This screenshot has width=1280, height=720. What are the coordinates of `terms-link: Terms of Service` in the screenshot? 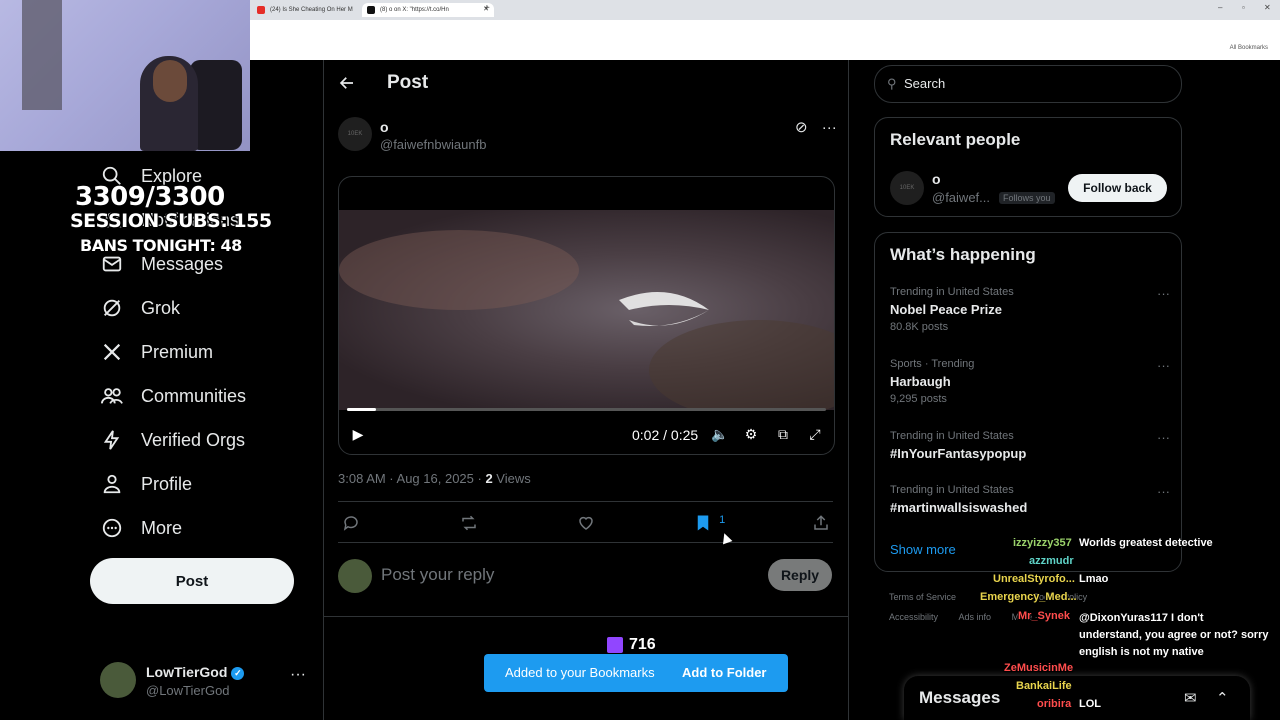 It's located at (922, 597).